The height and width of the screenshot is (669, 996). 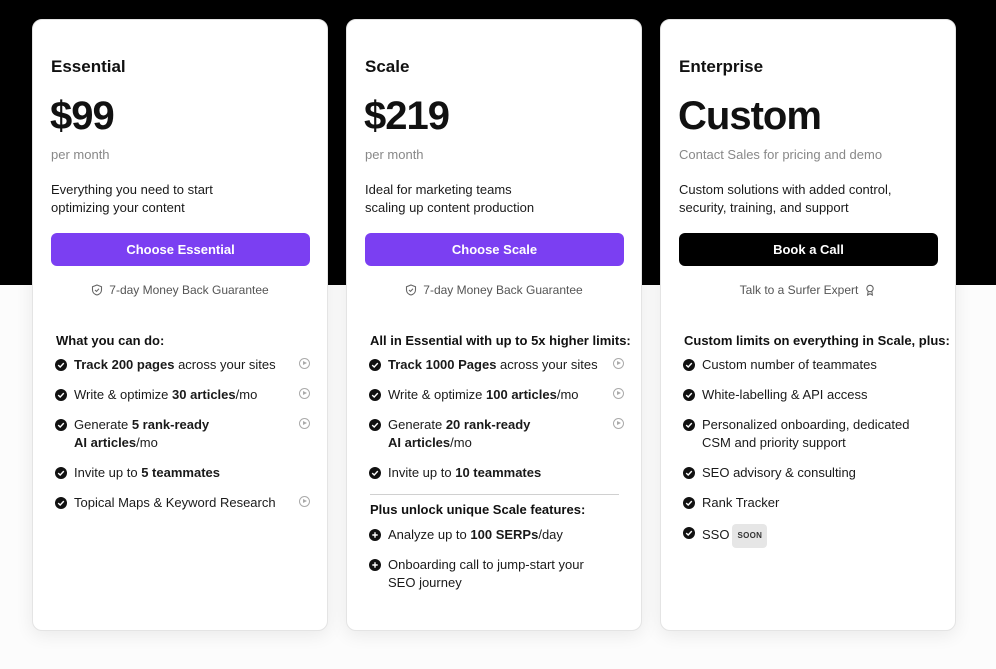 I want to click on unlock-title: Plus unlock unique Scale features:, so click(x=478, y=509).